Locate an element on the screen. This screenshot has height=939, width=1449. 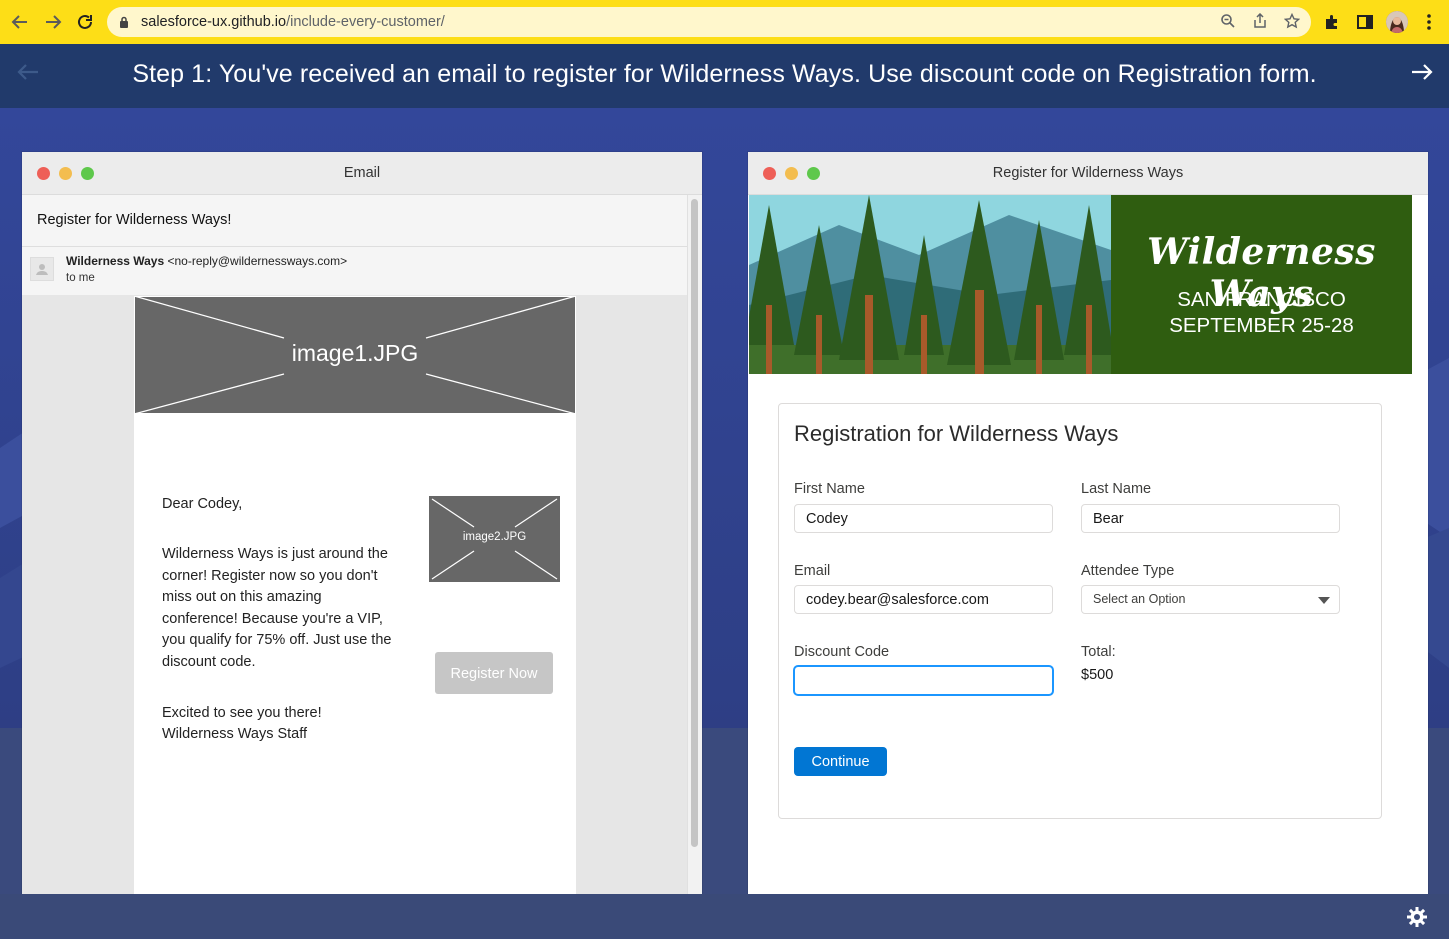
total-value: $500 is located at coordinates (1097, 675).